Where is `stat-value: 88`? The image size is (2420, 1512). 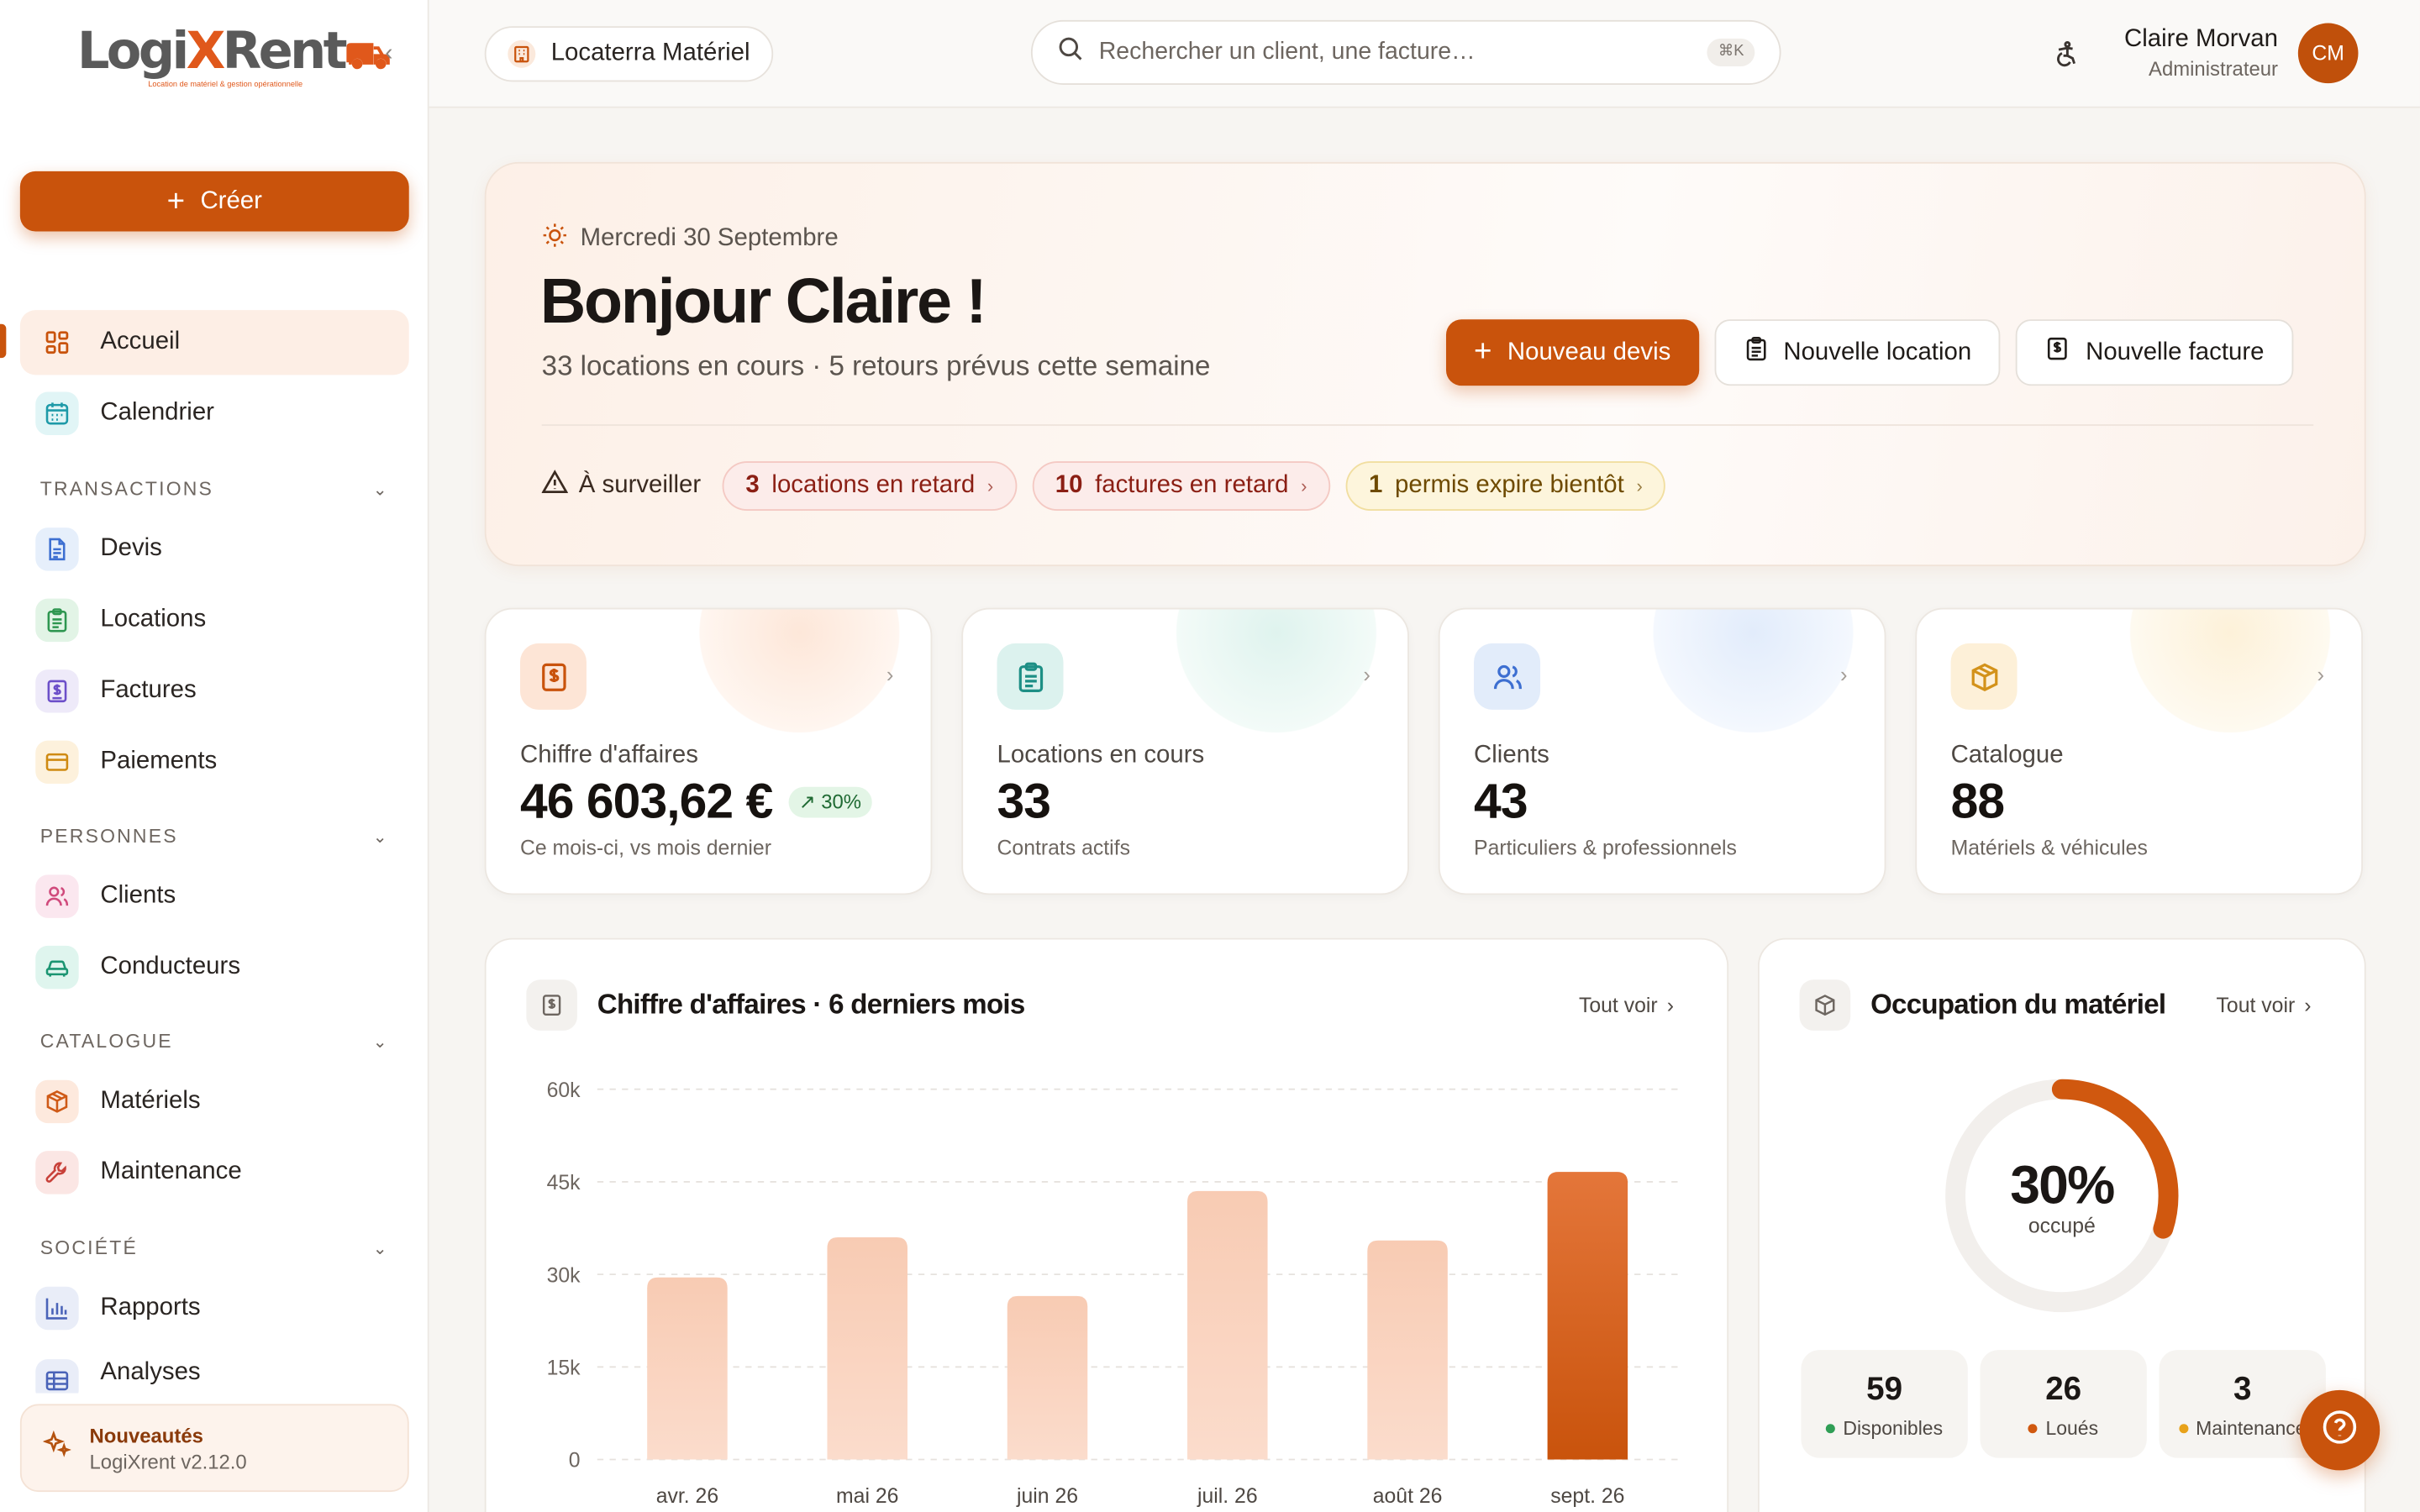 stat-value: 88 is located at coordinates (1978, 801).